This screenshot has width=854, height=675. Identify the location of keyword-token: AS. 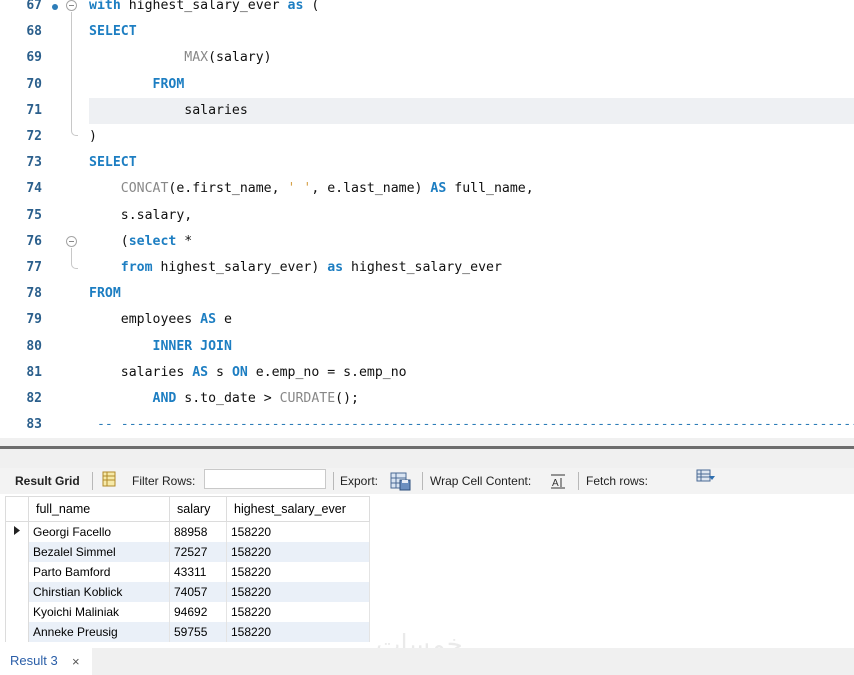
(200, 372).